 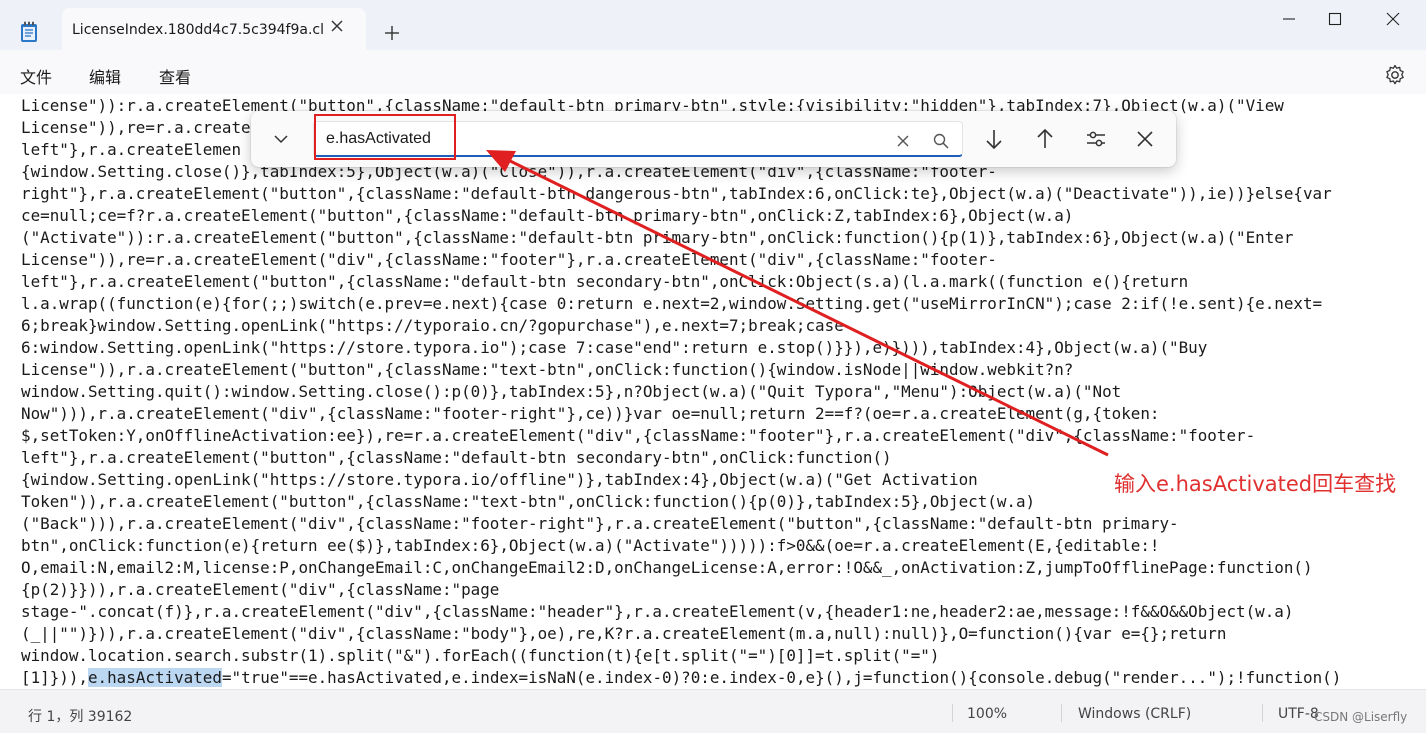 What do you see at coordinates (392, 33) in the screenshot?
I see `new-tab-icon` at bounding box center [392, 33].